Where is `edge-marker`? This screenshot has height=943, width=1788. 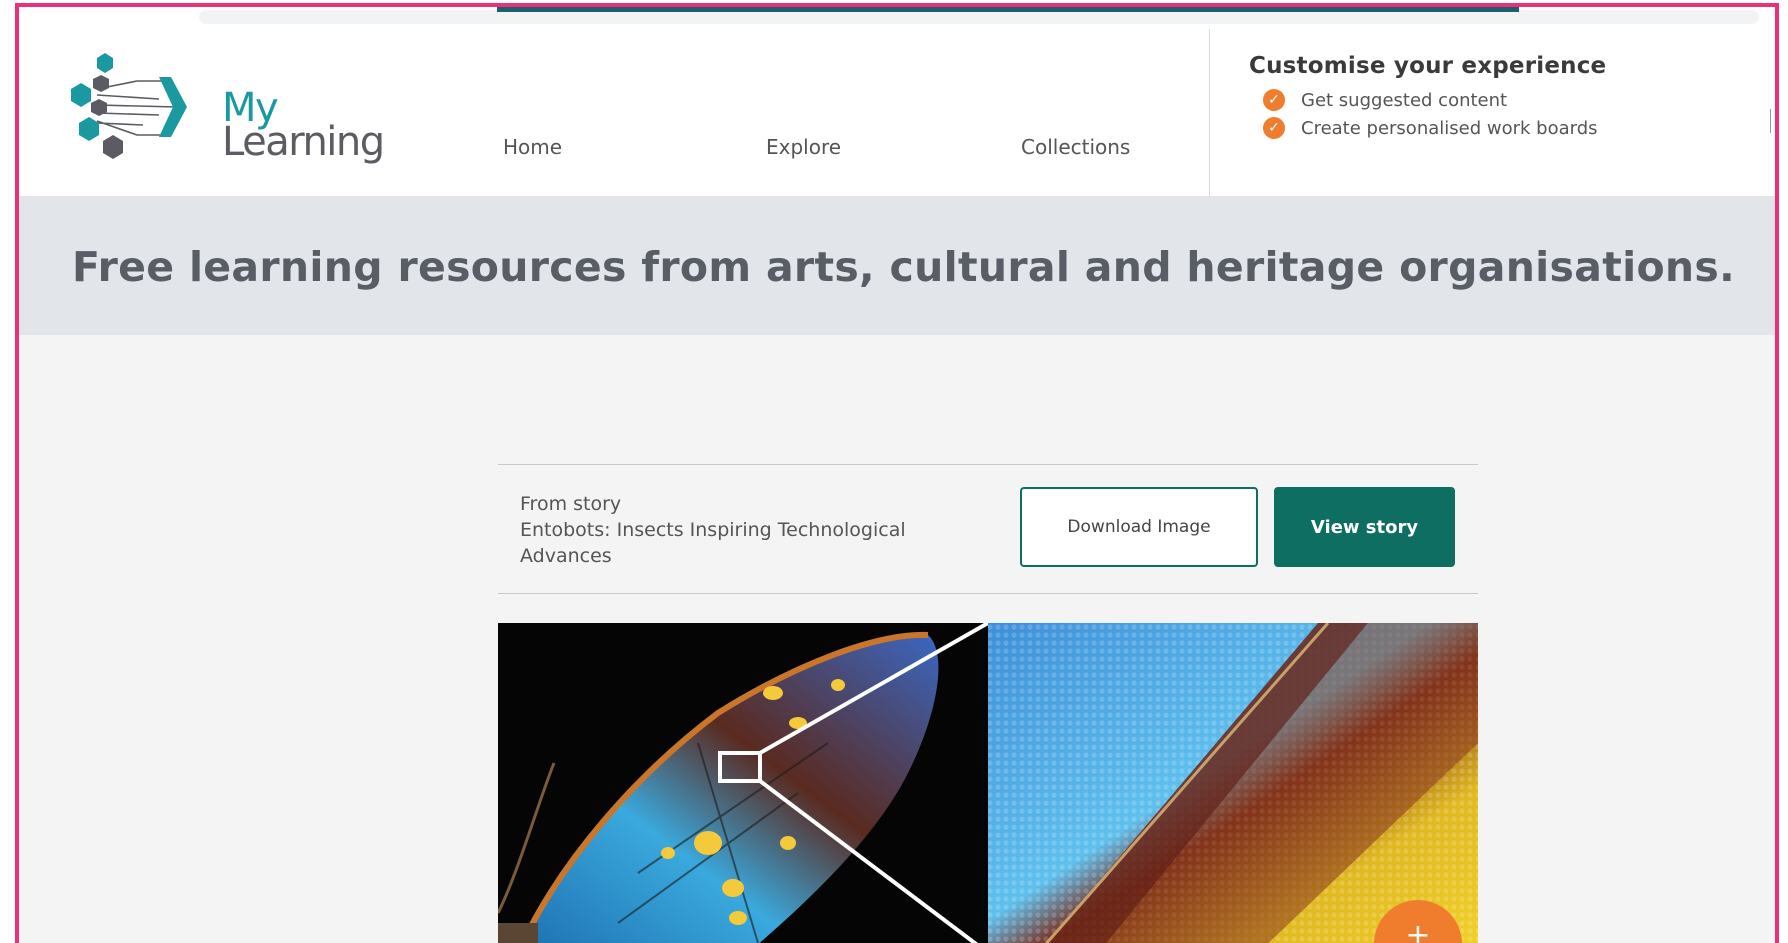 edge-marker is located at coordinates (1771, 121).